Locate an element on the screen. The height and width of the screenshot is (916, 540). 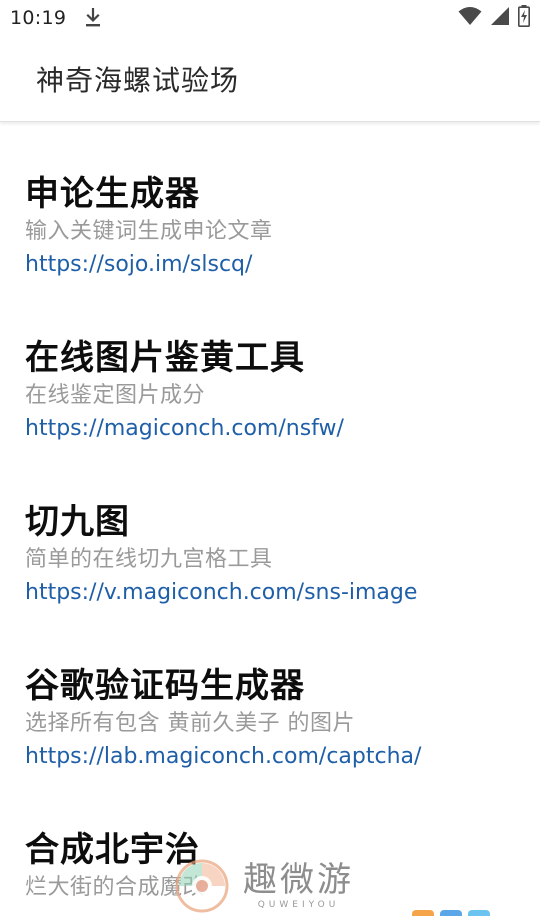
corner-tab-light-blue is located at coordinates (479, 913).